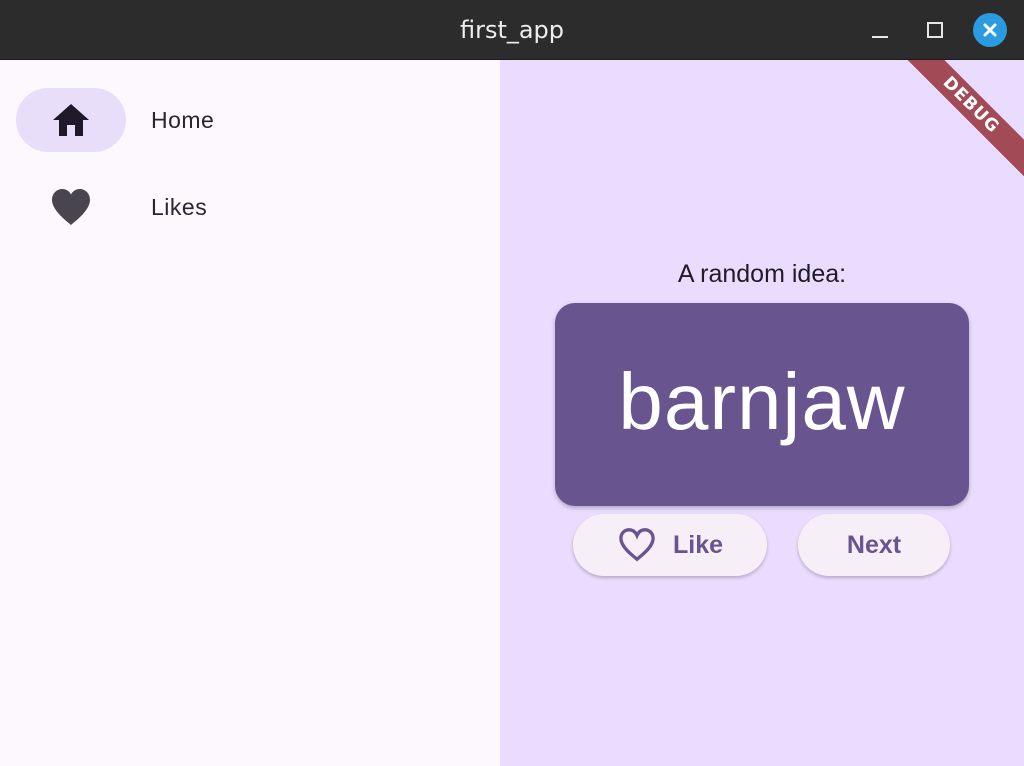  I want to click on word-card: barnjaw, so click(762, 404).